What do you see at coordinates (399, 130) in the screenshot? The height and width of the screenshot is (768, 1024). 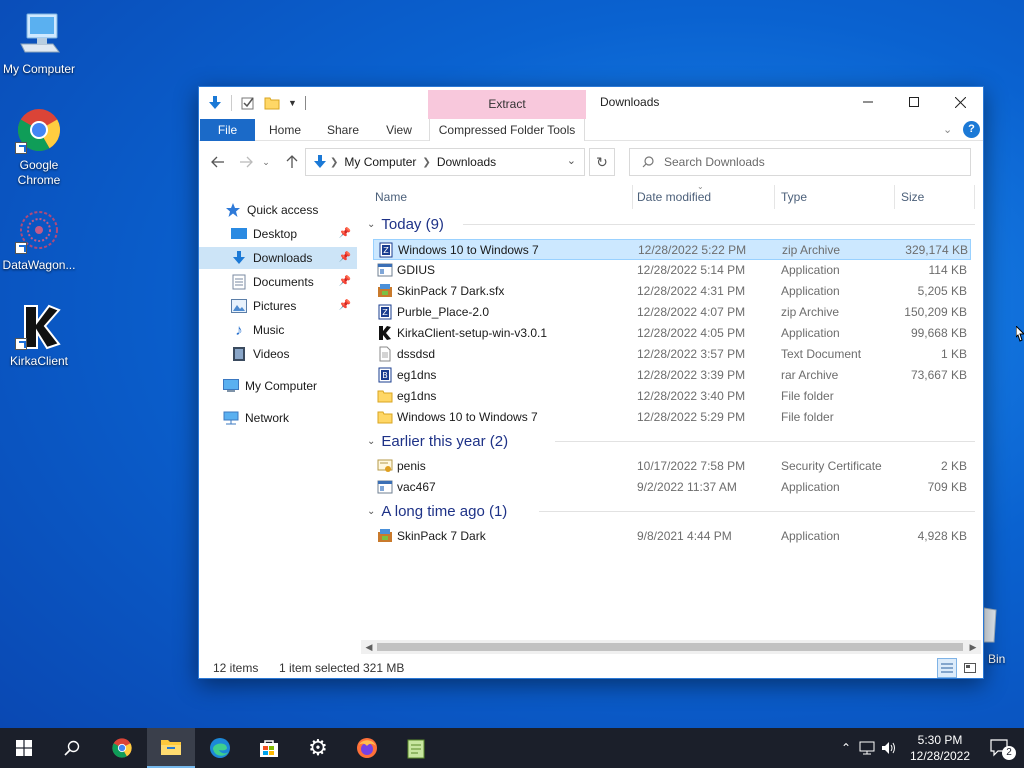 I see `tab-view: View` at bounding box center [399, 130].